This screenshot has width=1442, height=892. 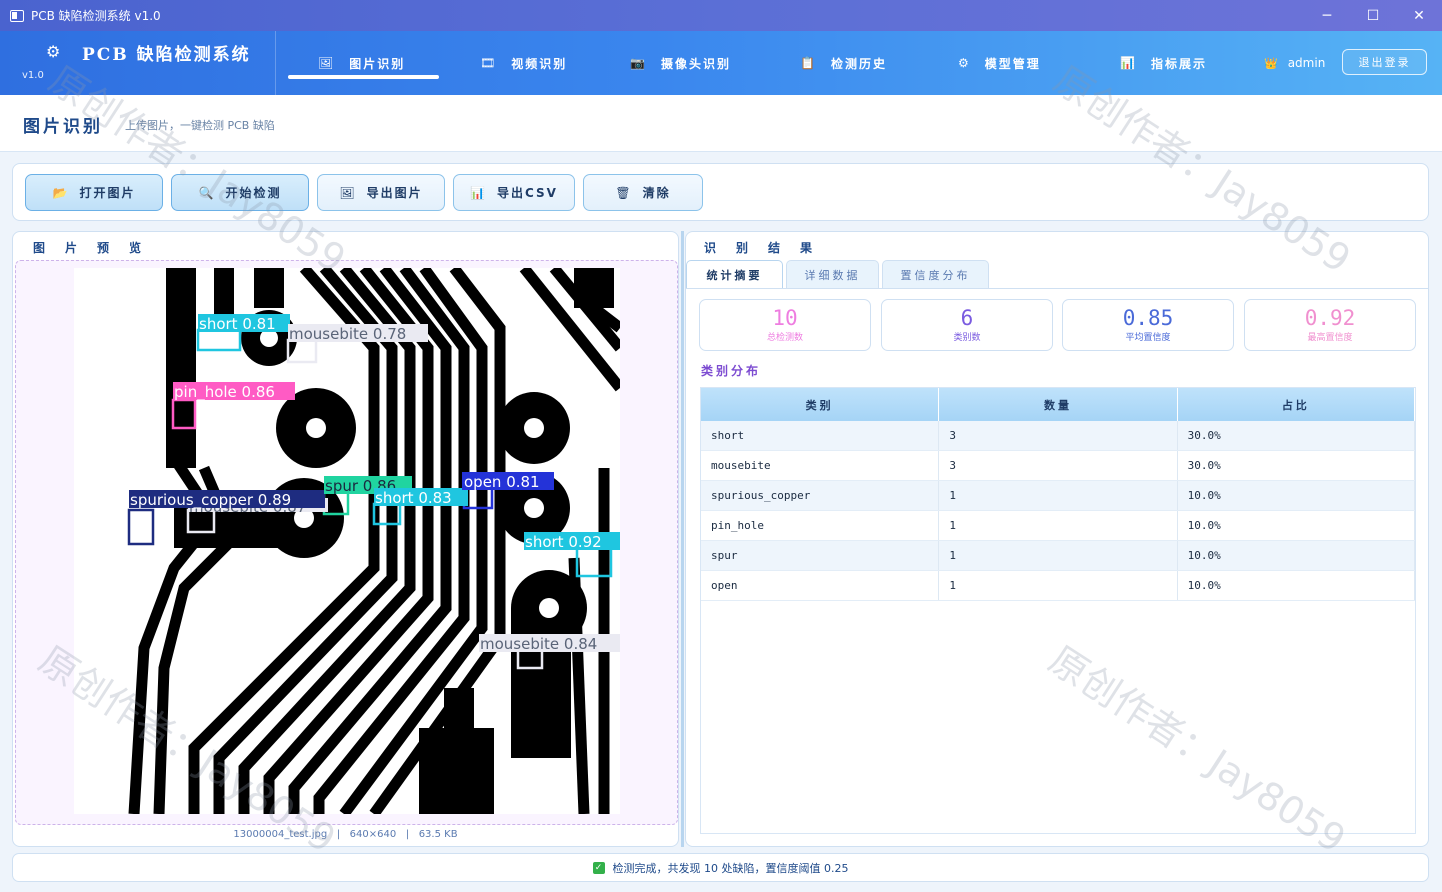 I want to click on status-bar: ✓ 检测完成，共发现 10 处缺陷，置信度阈值 0.25, so click(x=720, y=867).